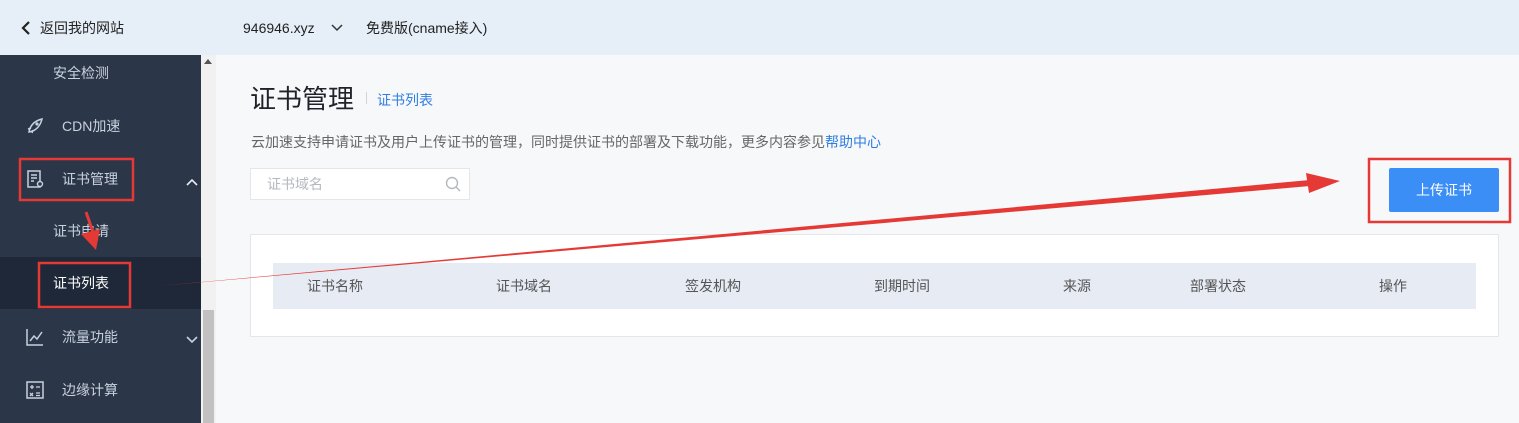 This screenshot has width=1519, height=423. What do you see at coordinates (346, 184) in the screenshot?
I see `search-input` at bounding box center [346, 184].